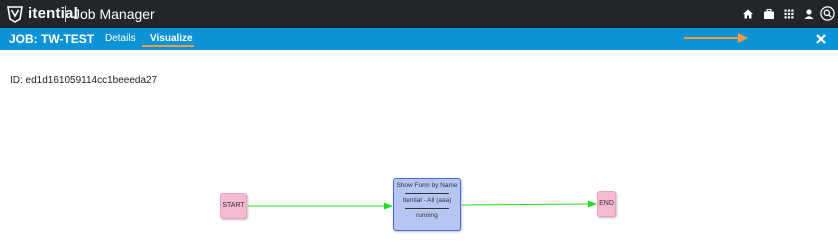 This screenshot has width=838, height=245. What do you see at coordinates (427, 200) in the screenshot?
I see `task-group: Itential - All (aaa)` at bounding box center [427, 200].